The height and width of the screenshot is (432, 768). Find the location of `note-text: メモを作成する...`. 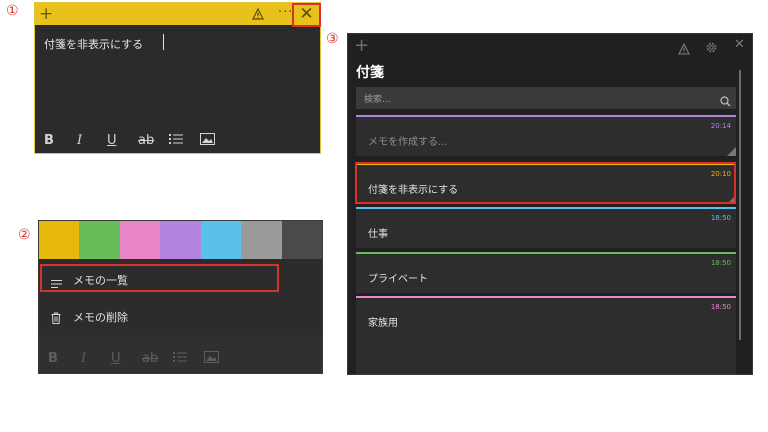

note-text: メモを作成する... is located at coordinates (408, 142).